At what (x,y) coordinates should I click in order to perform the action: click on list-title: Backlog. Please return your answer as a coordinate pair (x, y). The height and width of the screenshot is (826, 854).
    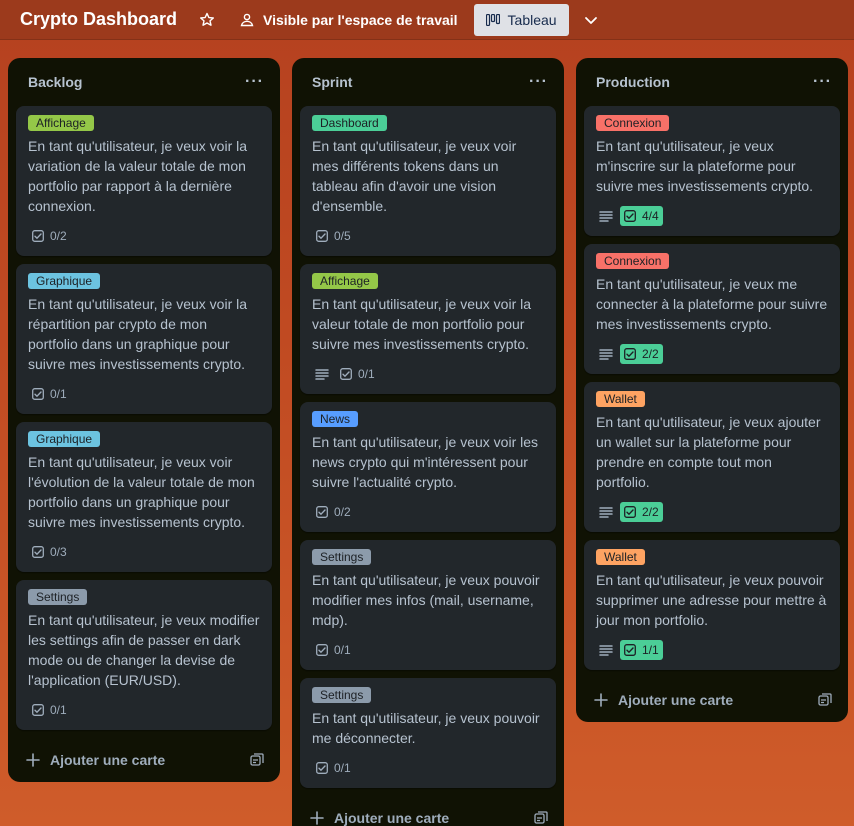
    Looking at the image, I should click on (55, 82).